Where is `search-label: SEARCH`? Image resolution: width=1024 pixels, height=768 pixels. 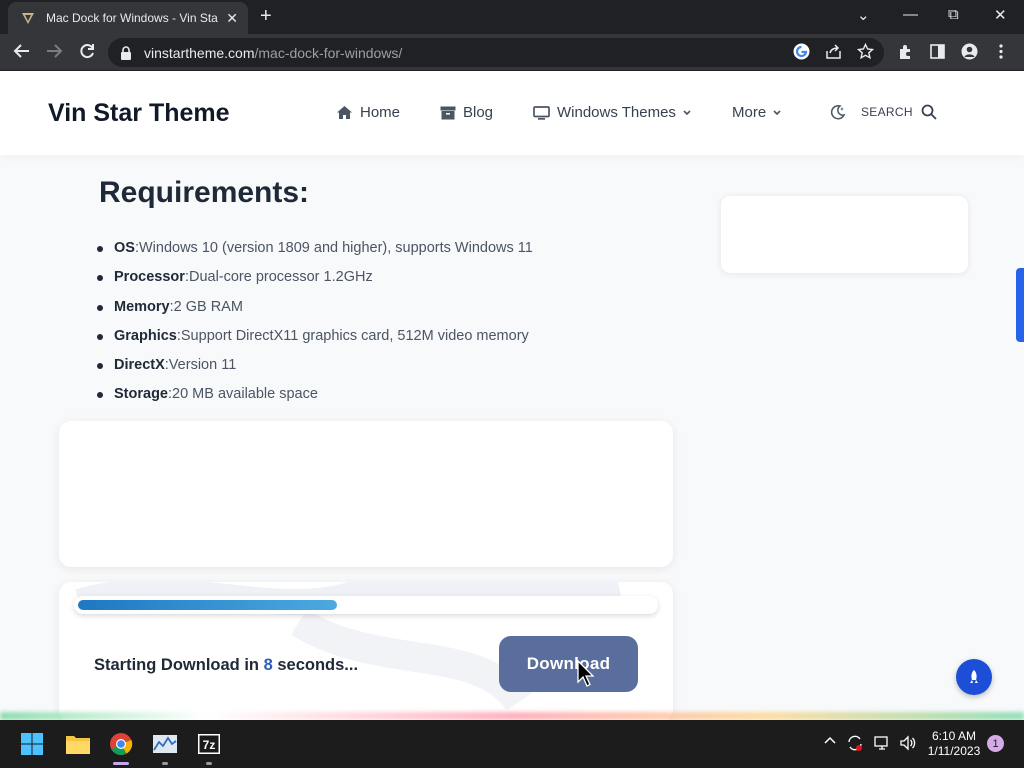 search-label: SEARCH is located at coordinates (887, 112).